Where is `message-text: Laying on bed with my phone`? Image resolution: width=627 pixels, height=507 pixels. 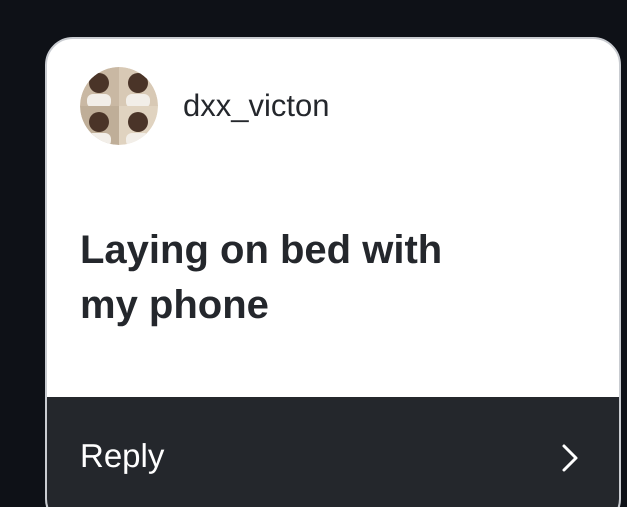 message-text: Laying on bed with my phone is located at coordinates (262, 278).